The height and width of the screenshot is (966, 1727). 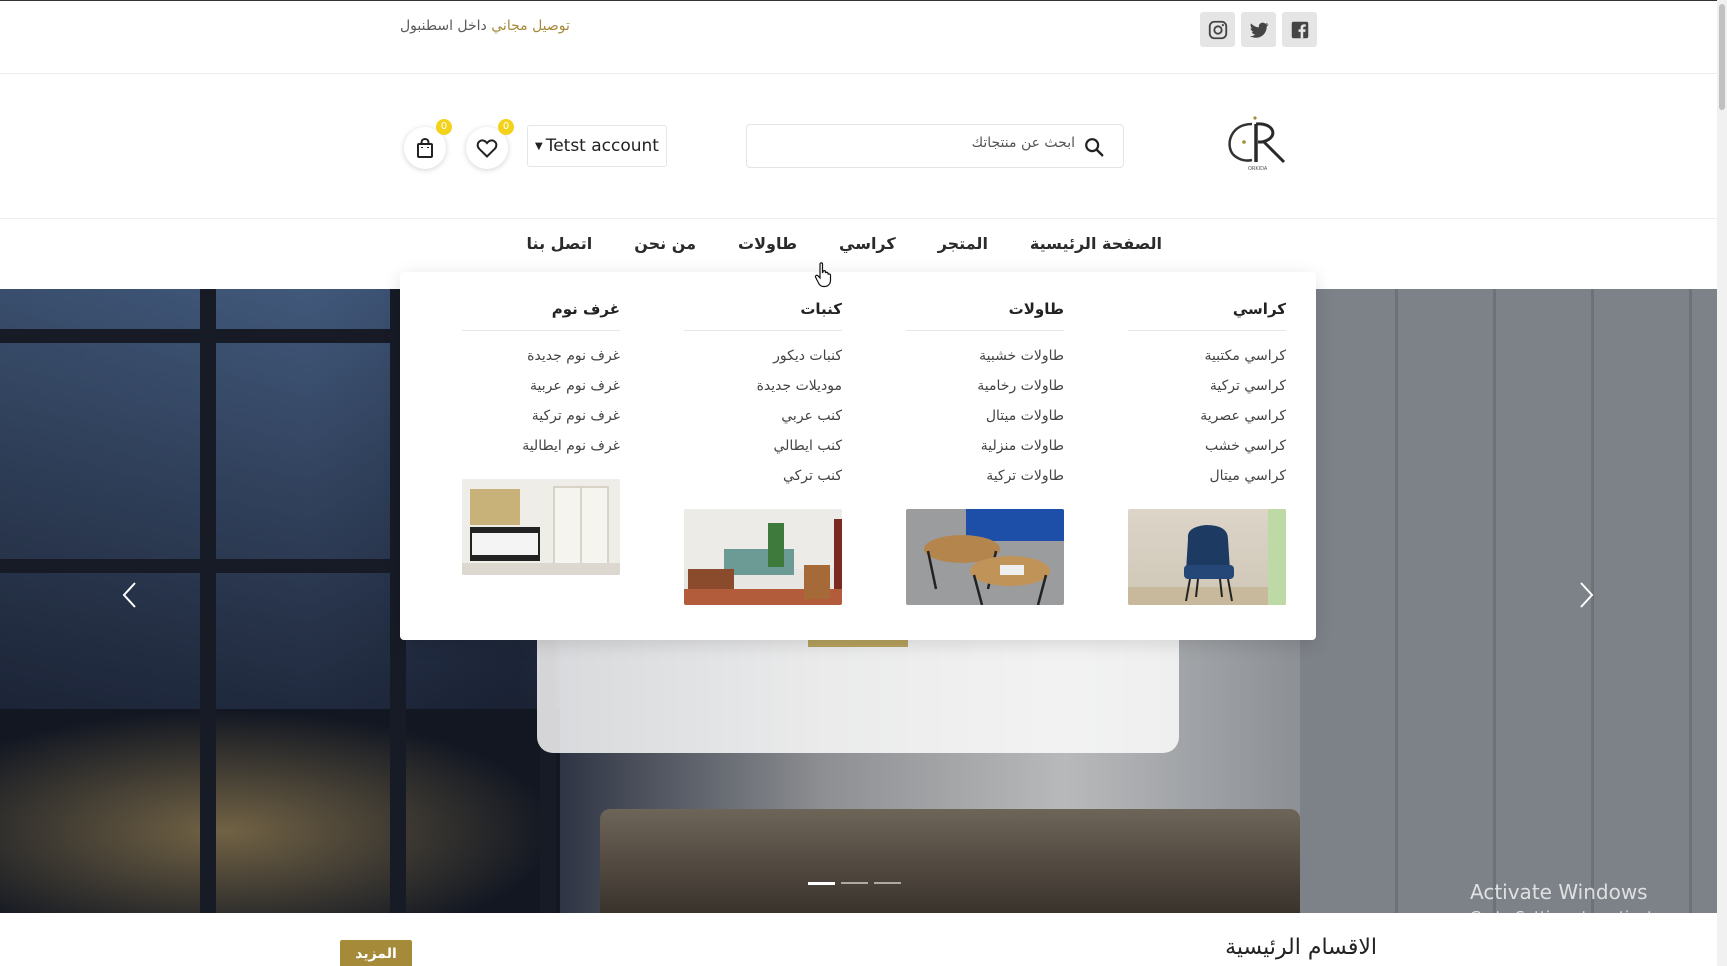 What do you see at coordinates (1207, 390) in the screenshot?
I see `mega-link: كراسي تركية` at bounding box center [1207, 390].